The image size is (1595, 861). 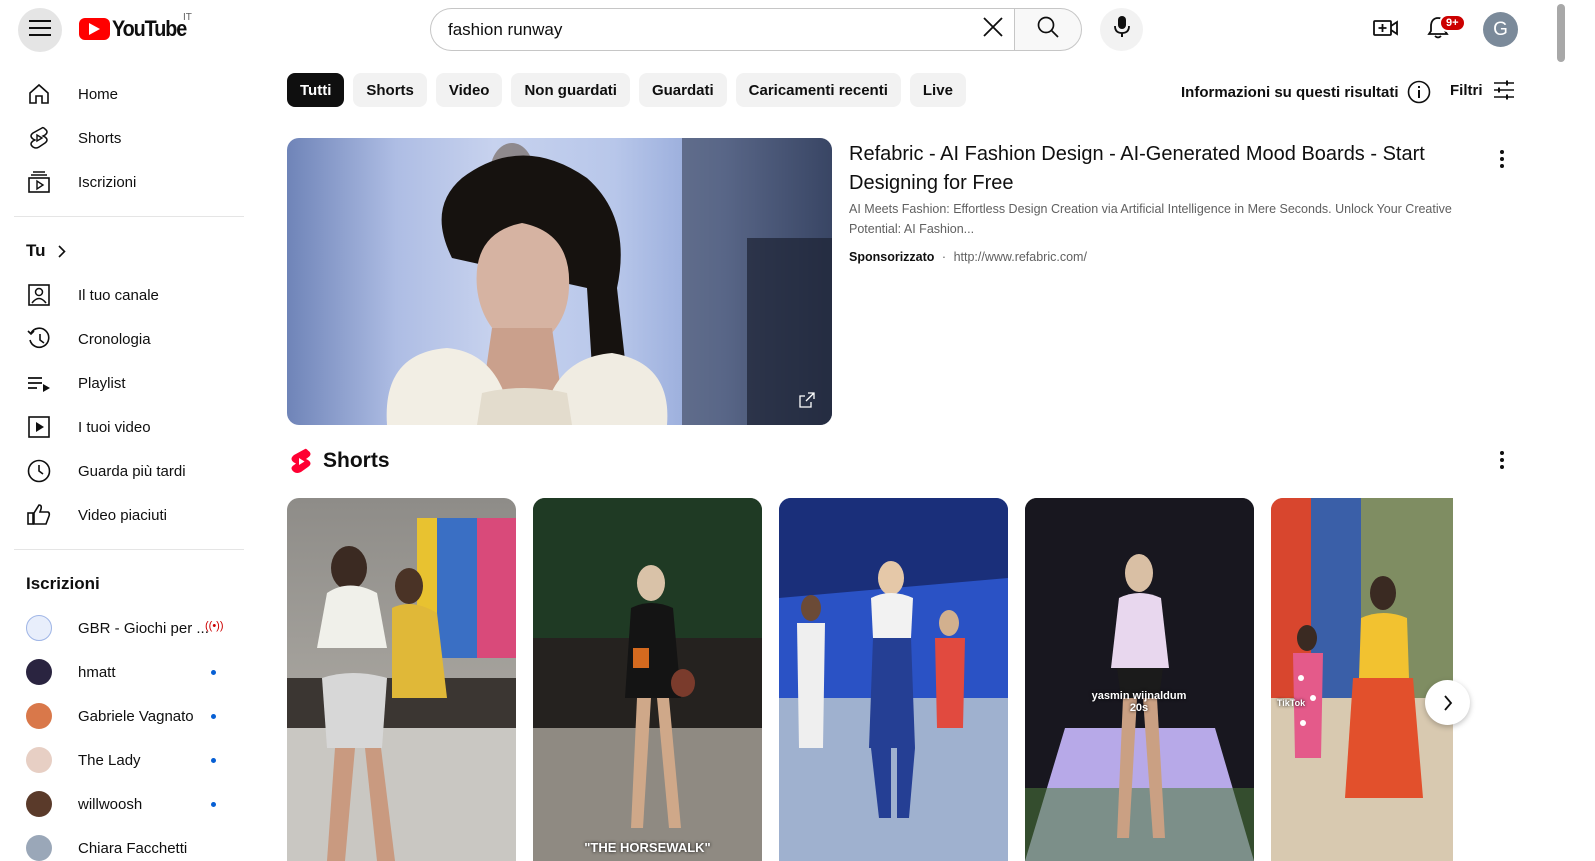 What do you see at coordinates (122, 515) in the screenshot?
I see `sidebar-item-liked-videos: Video piaciuti` at bounding box center [122, 515].